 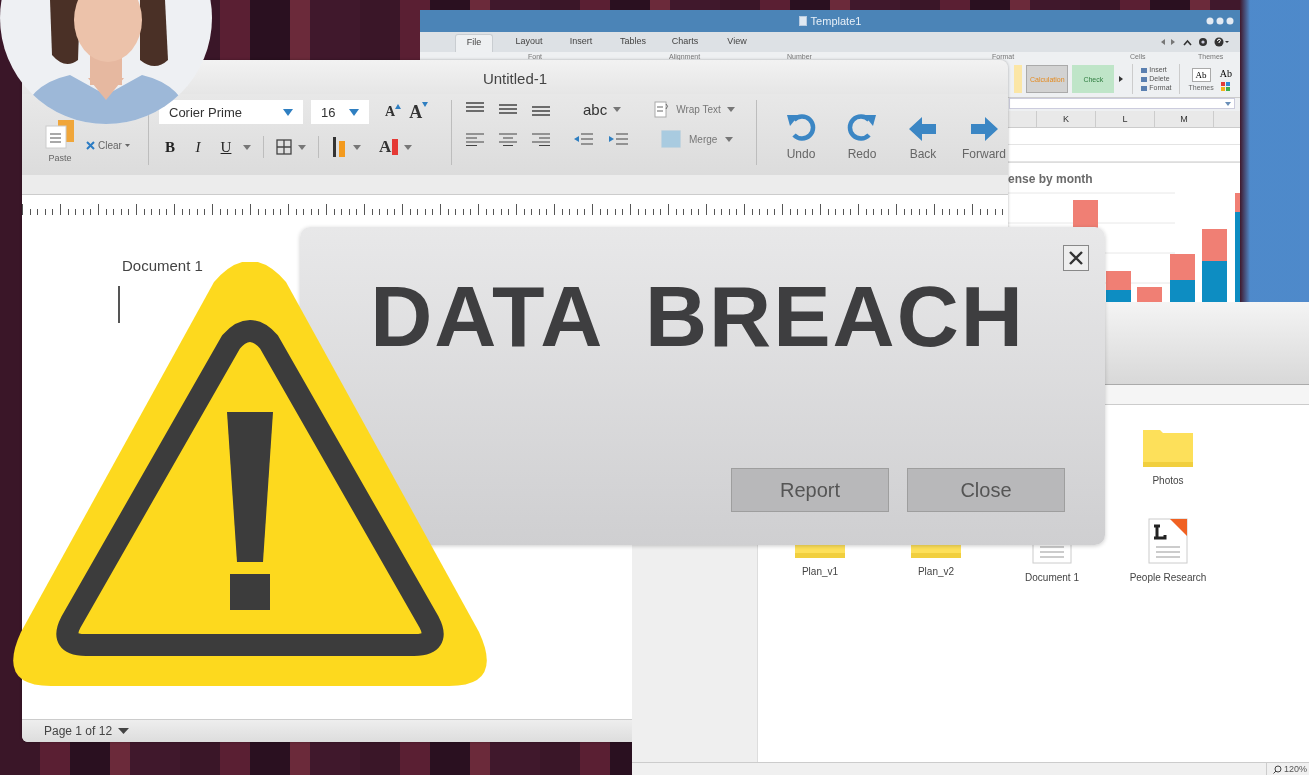 I want to click on up-arrow-icon, so click(x=398, y=106).